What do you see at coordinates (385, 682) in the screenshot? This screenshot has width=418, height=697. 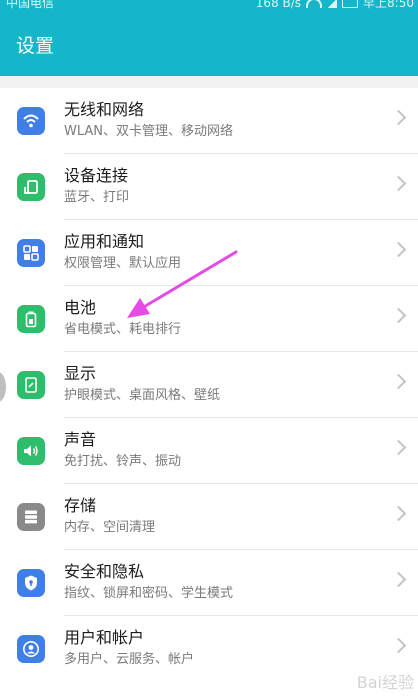 I see `watermark: Bai经验` at bounding box center [385, 682].